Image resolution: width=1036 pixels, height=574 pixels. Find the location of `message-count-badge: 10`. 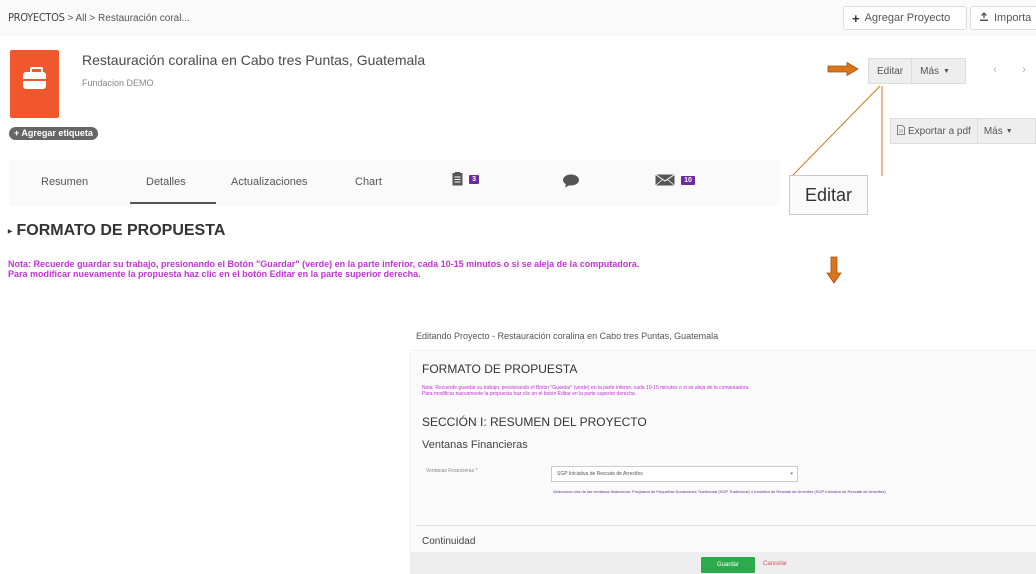

message-count-badge: 10 is located at coordinates (688, 180).